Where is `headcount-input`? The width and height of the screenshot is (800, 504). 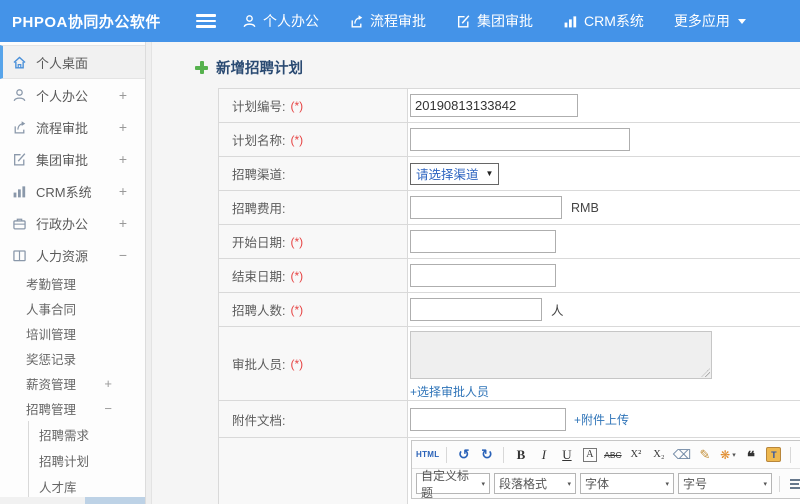
headcount-input is located at coordinates (476, 309).